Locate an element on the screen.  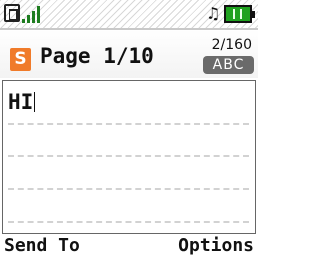
send-to-softkey: Send To is located at coordinates (42, 245).